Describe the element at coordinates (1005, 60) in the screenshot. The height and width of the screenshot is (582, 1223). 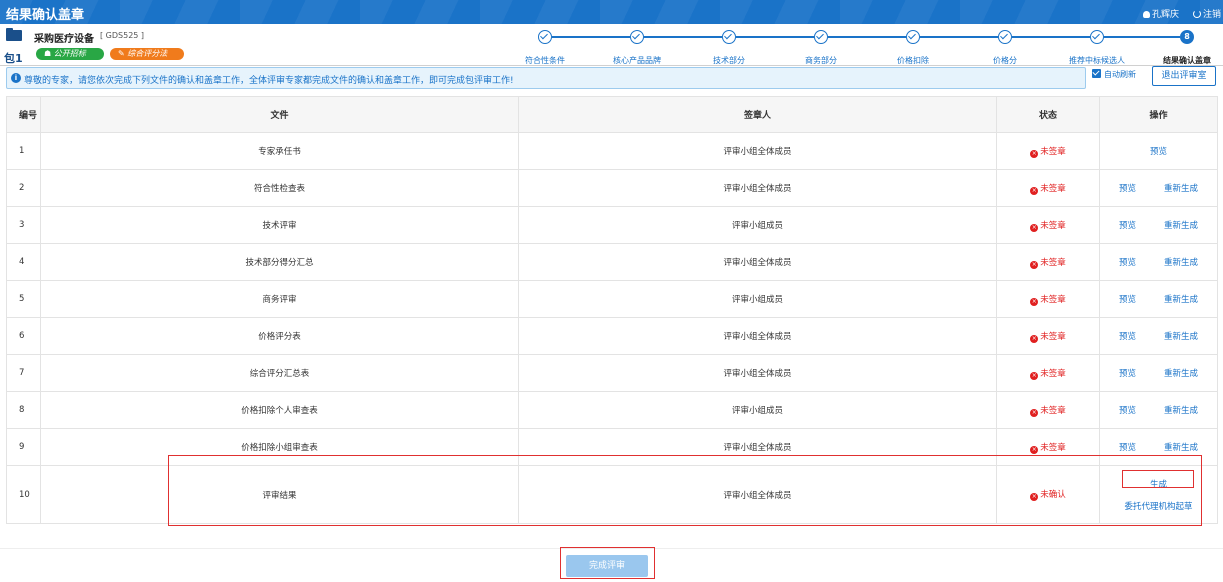
I see `step-6-label: 价格分` at that location.